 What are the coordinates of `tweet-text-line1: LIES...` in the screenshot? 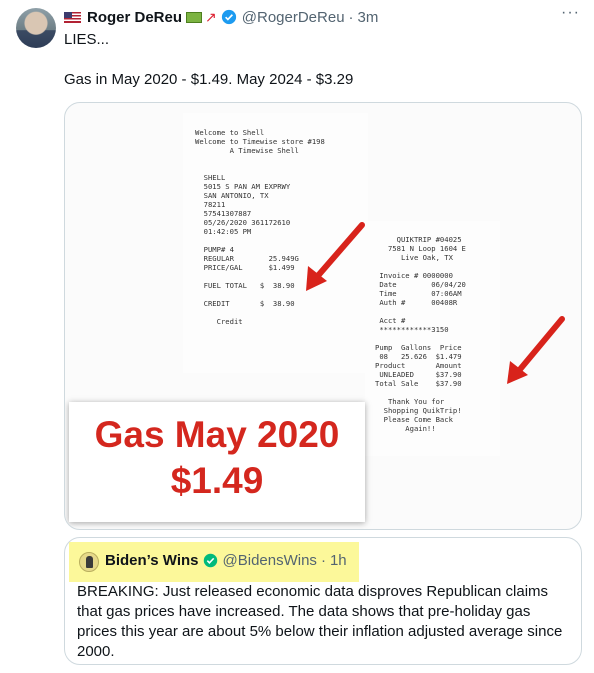 It's located at (87, 39).